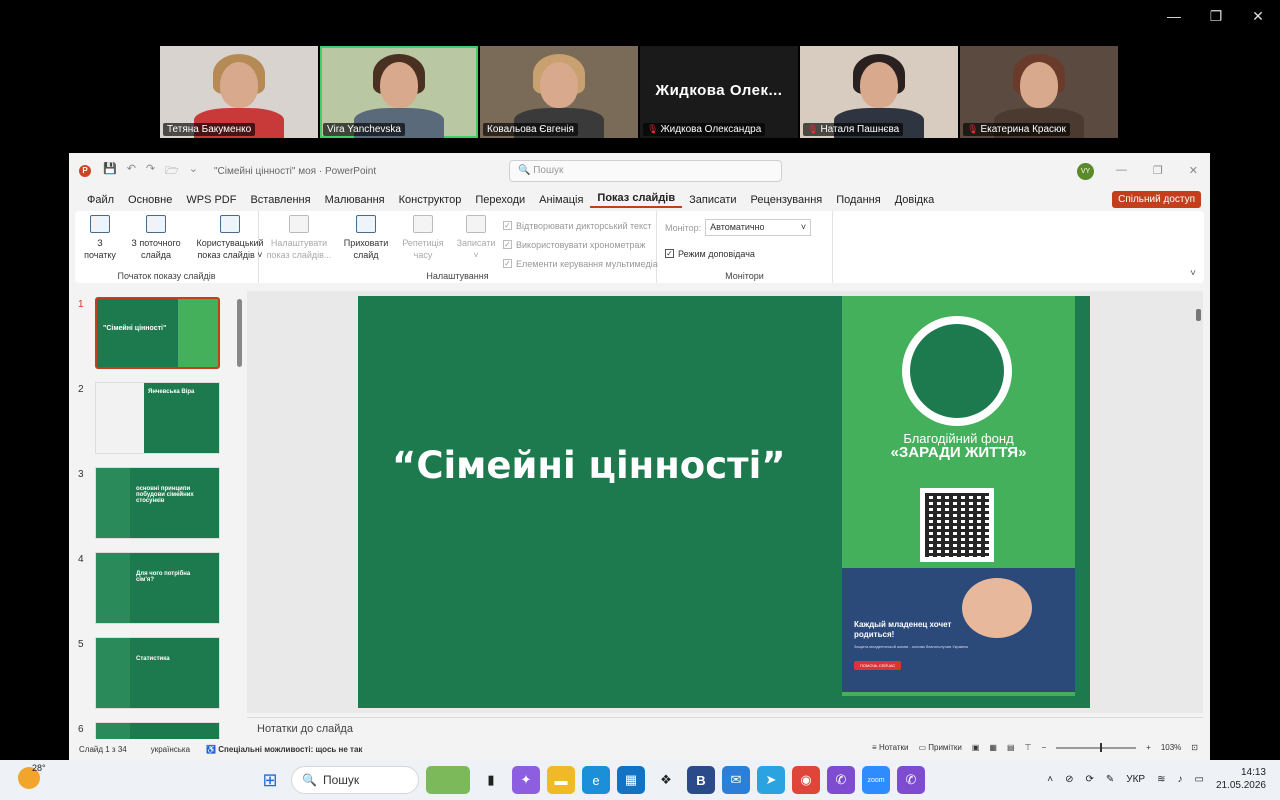  What do you see at coordinates (211, 749) in the screenshot?
I see `accessibility-icon: ♿` at bounding box center [211, 749].